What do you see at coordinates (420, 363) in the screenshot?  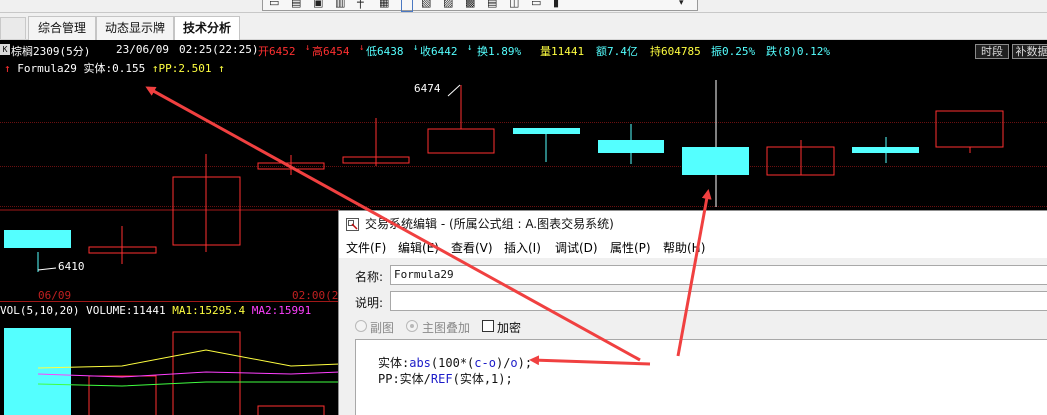 I see `code-function: abs` at bounding box center [420, 363].